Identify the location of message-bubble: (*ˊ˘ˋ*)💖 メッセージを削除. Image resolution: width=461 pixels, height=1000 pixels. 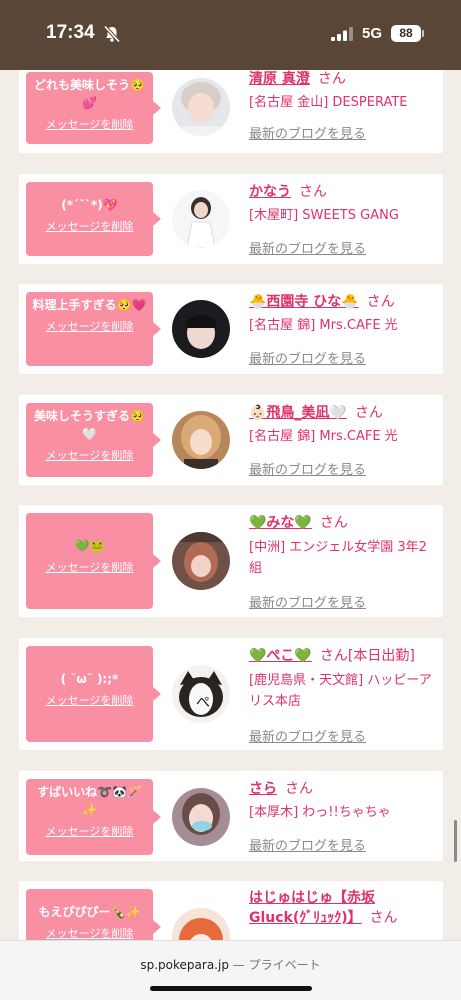
(93, 219).